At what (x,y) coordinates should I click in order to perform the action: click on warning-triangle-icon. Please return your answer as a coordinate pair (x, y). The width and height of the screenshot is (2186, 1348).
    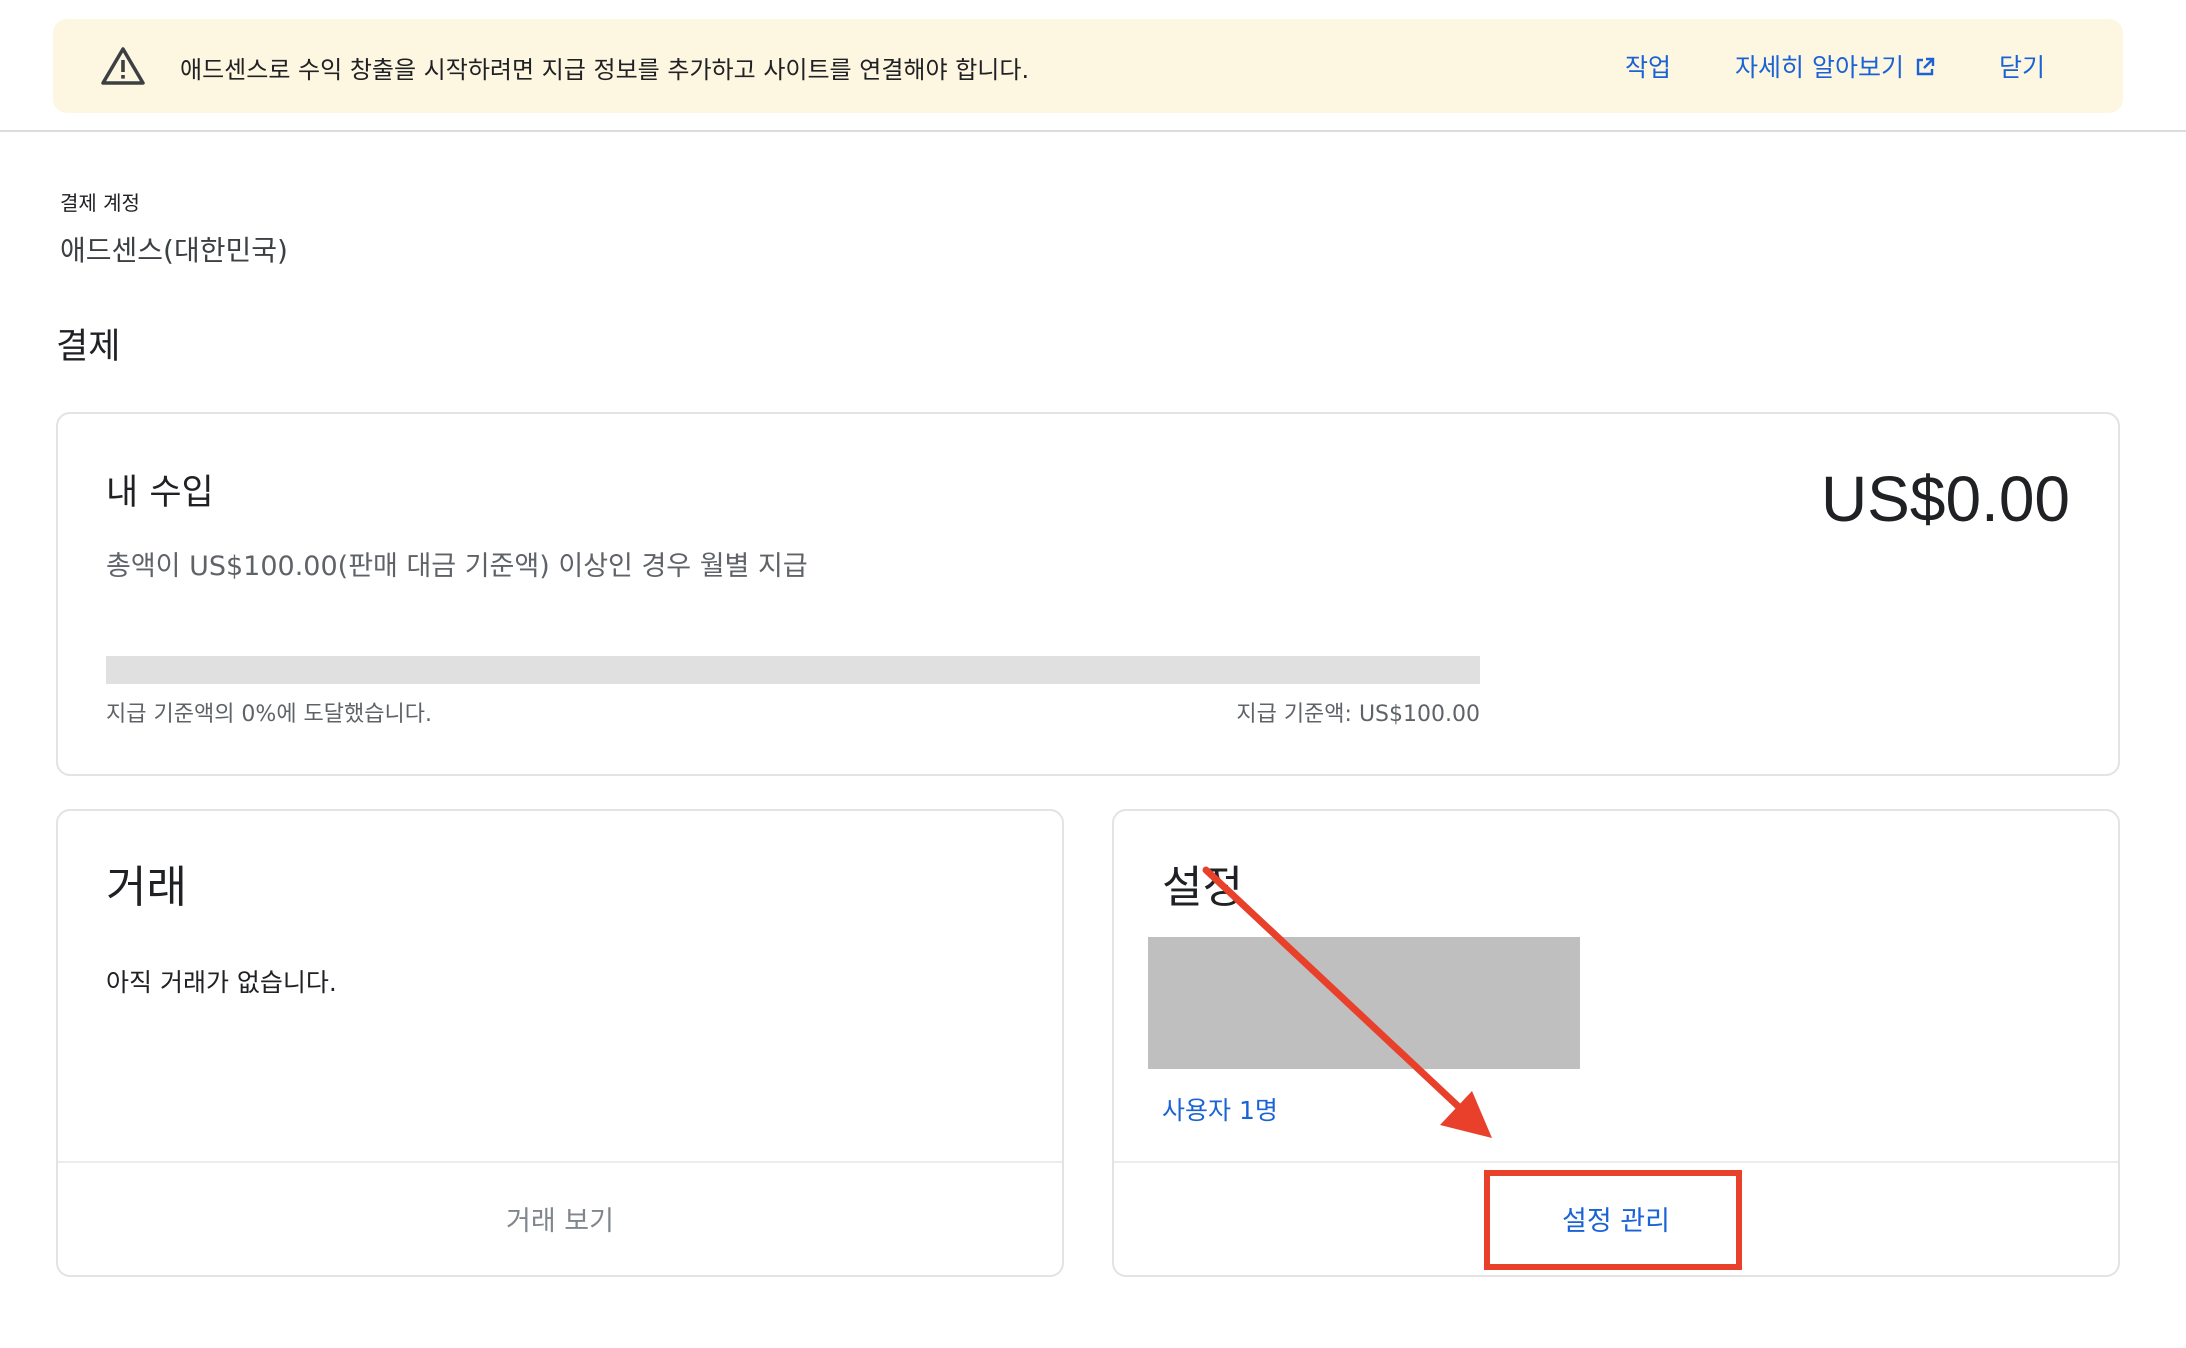
    Looking at the image, I should click on (123, 66).